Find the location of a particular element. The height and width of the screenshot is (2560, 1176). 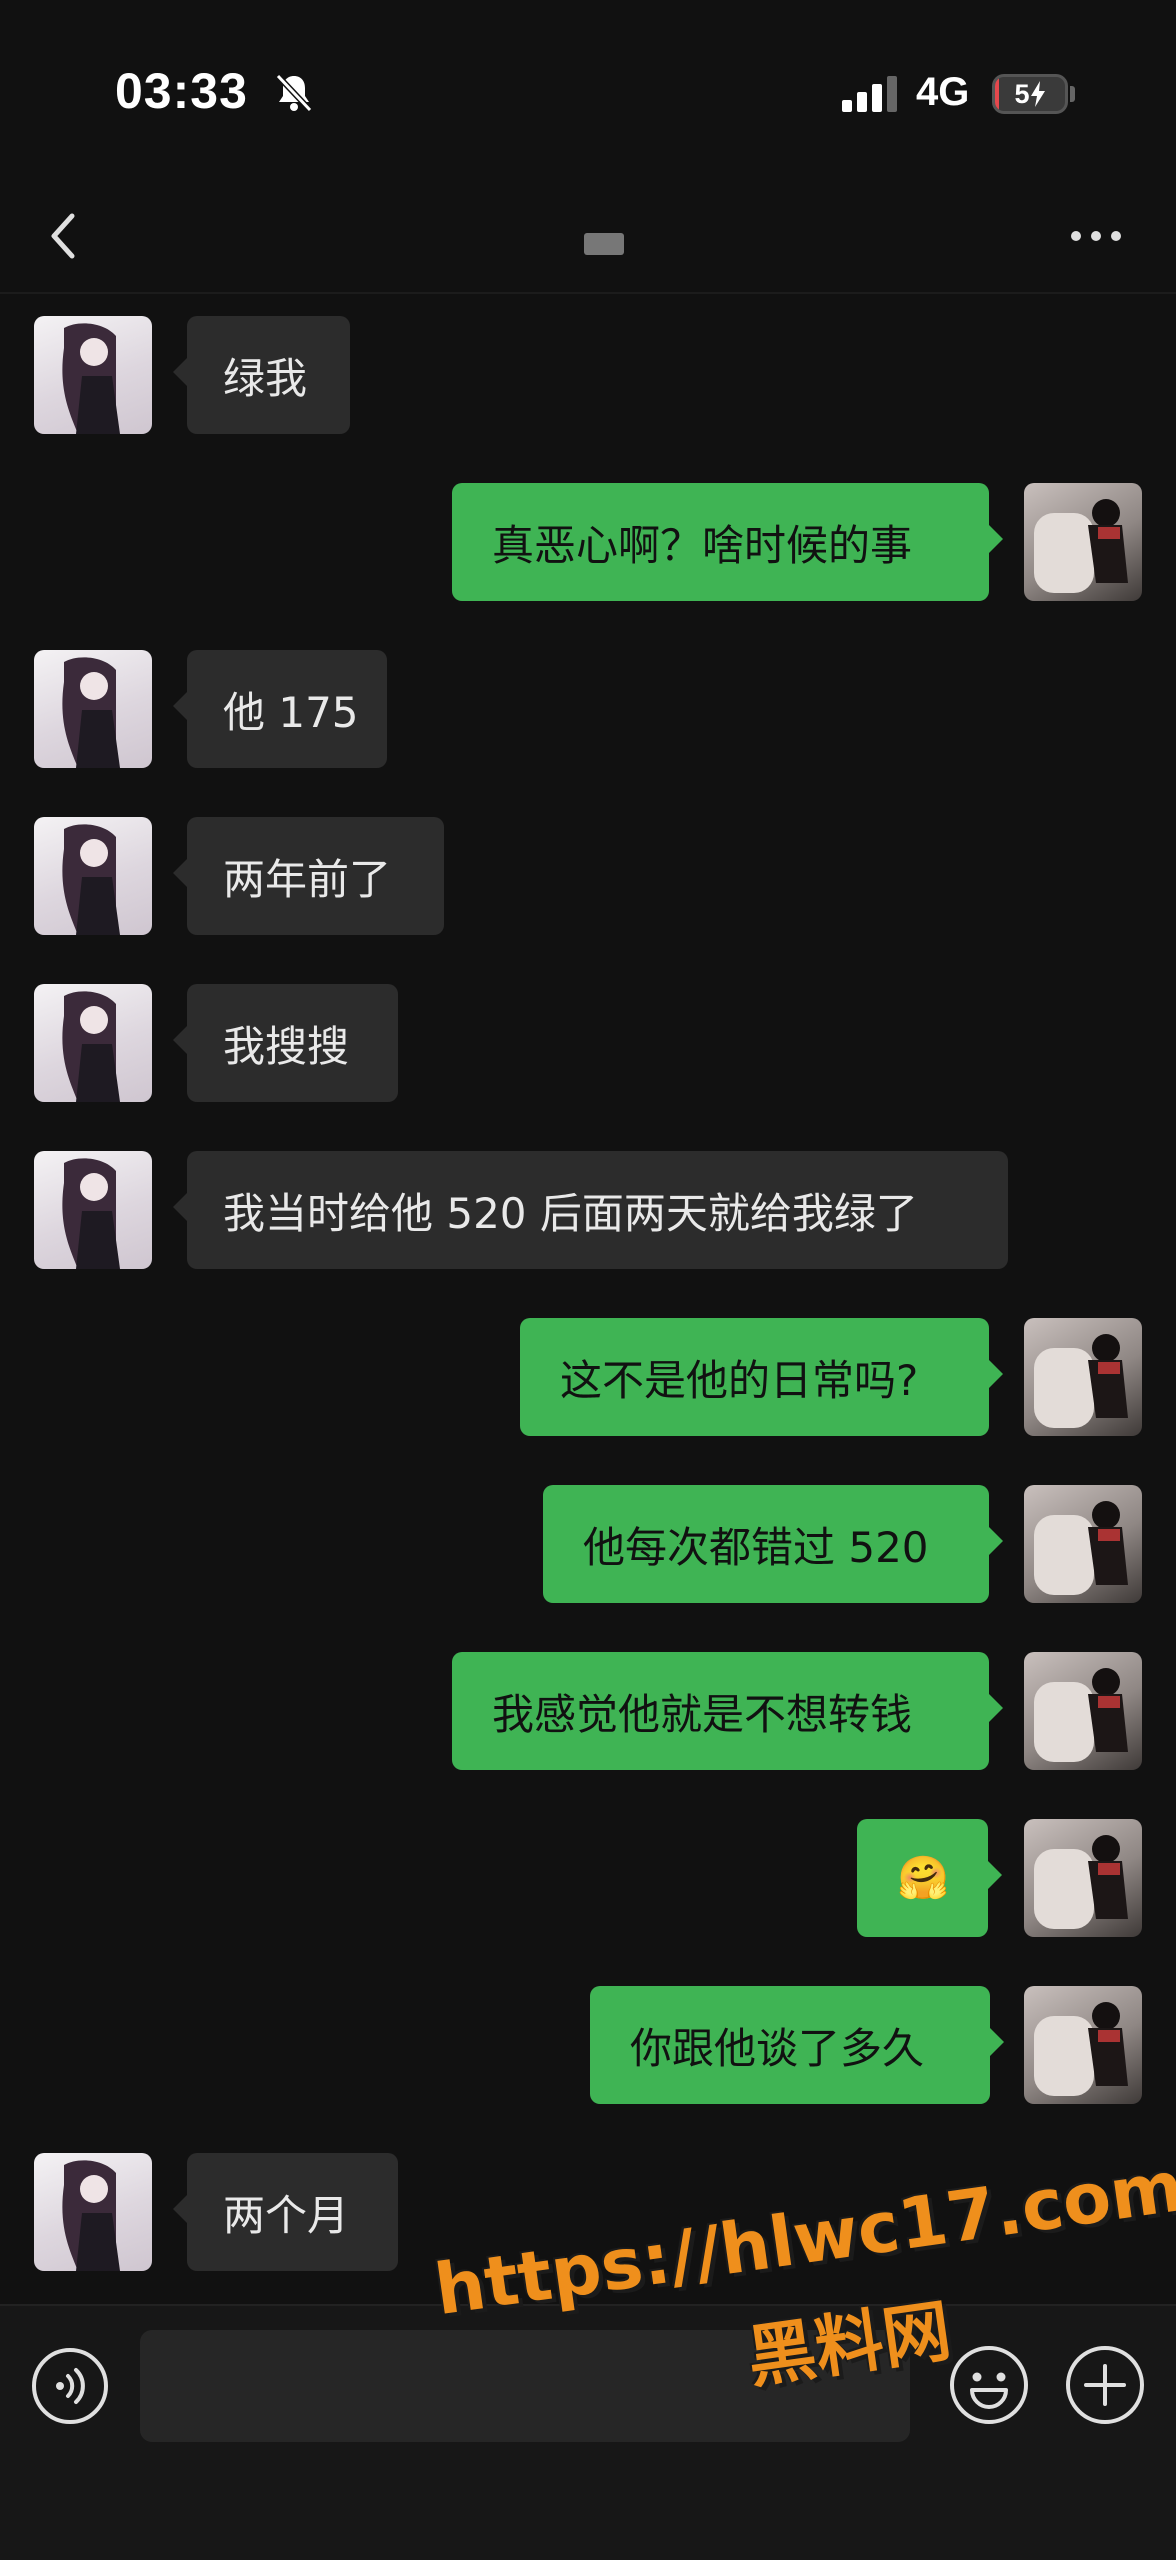

outgoing-message-bubble: 我感觉他就是不想转钱 is located at coordinates (727, 1711).